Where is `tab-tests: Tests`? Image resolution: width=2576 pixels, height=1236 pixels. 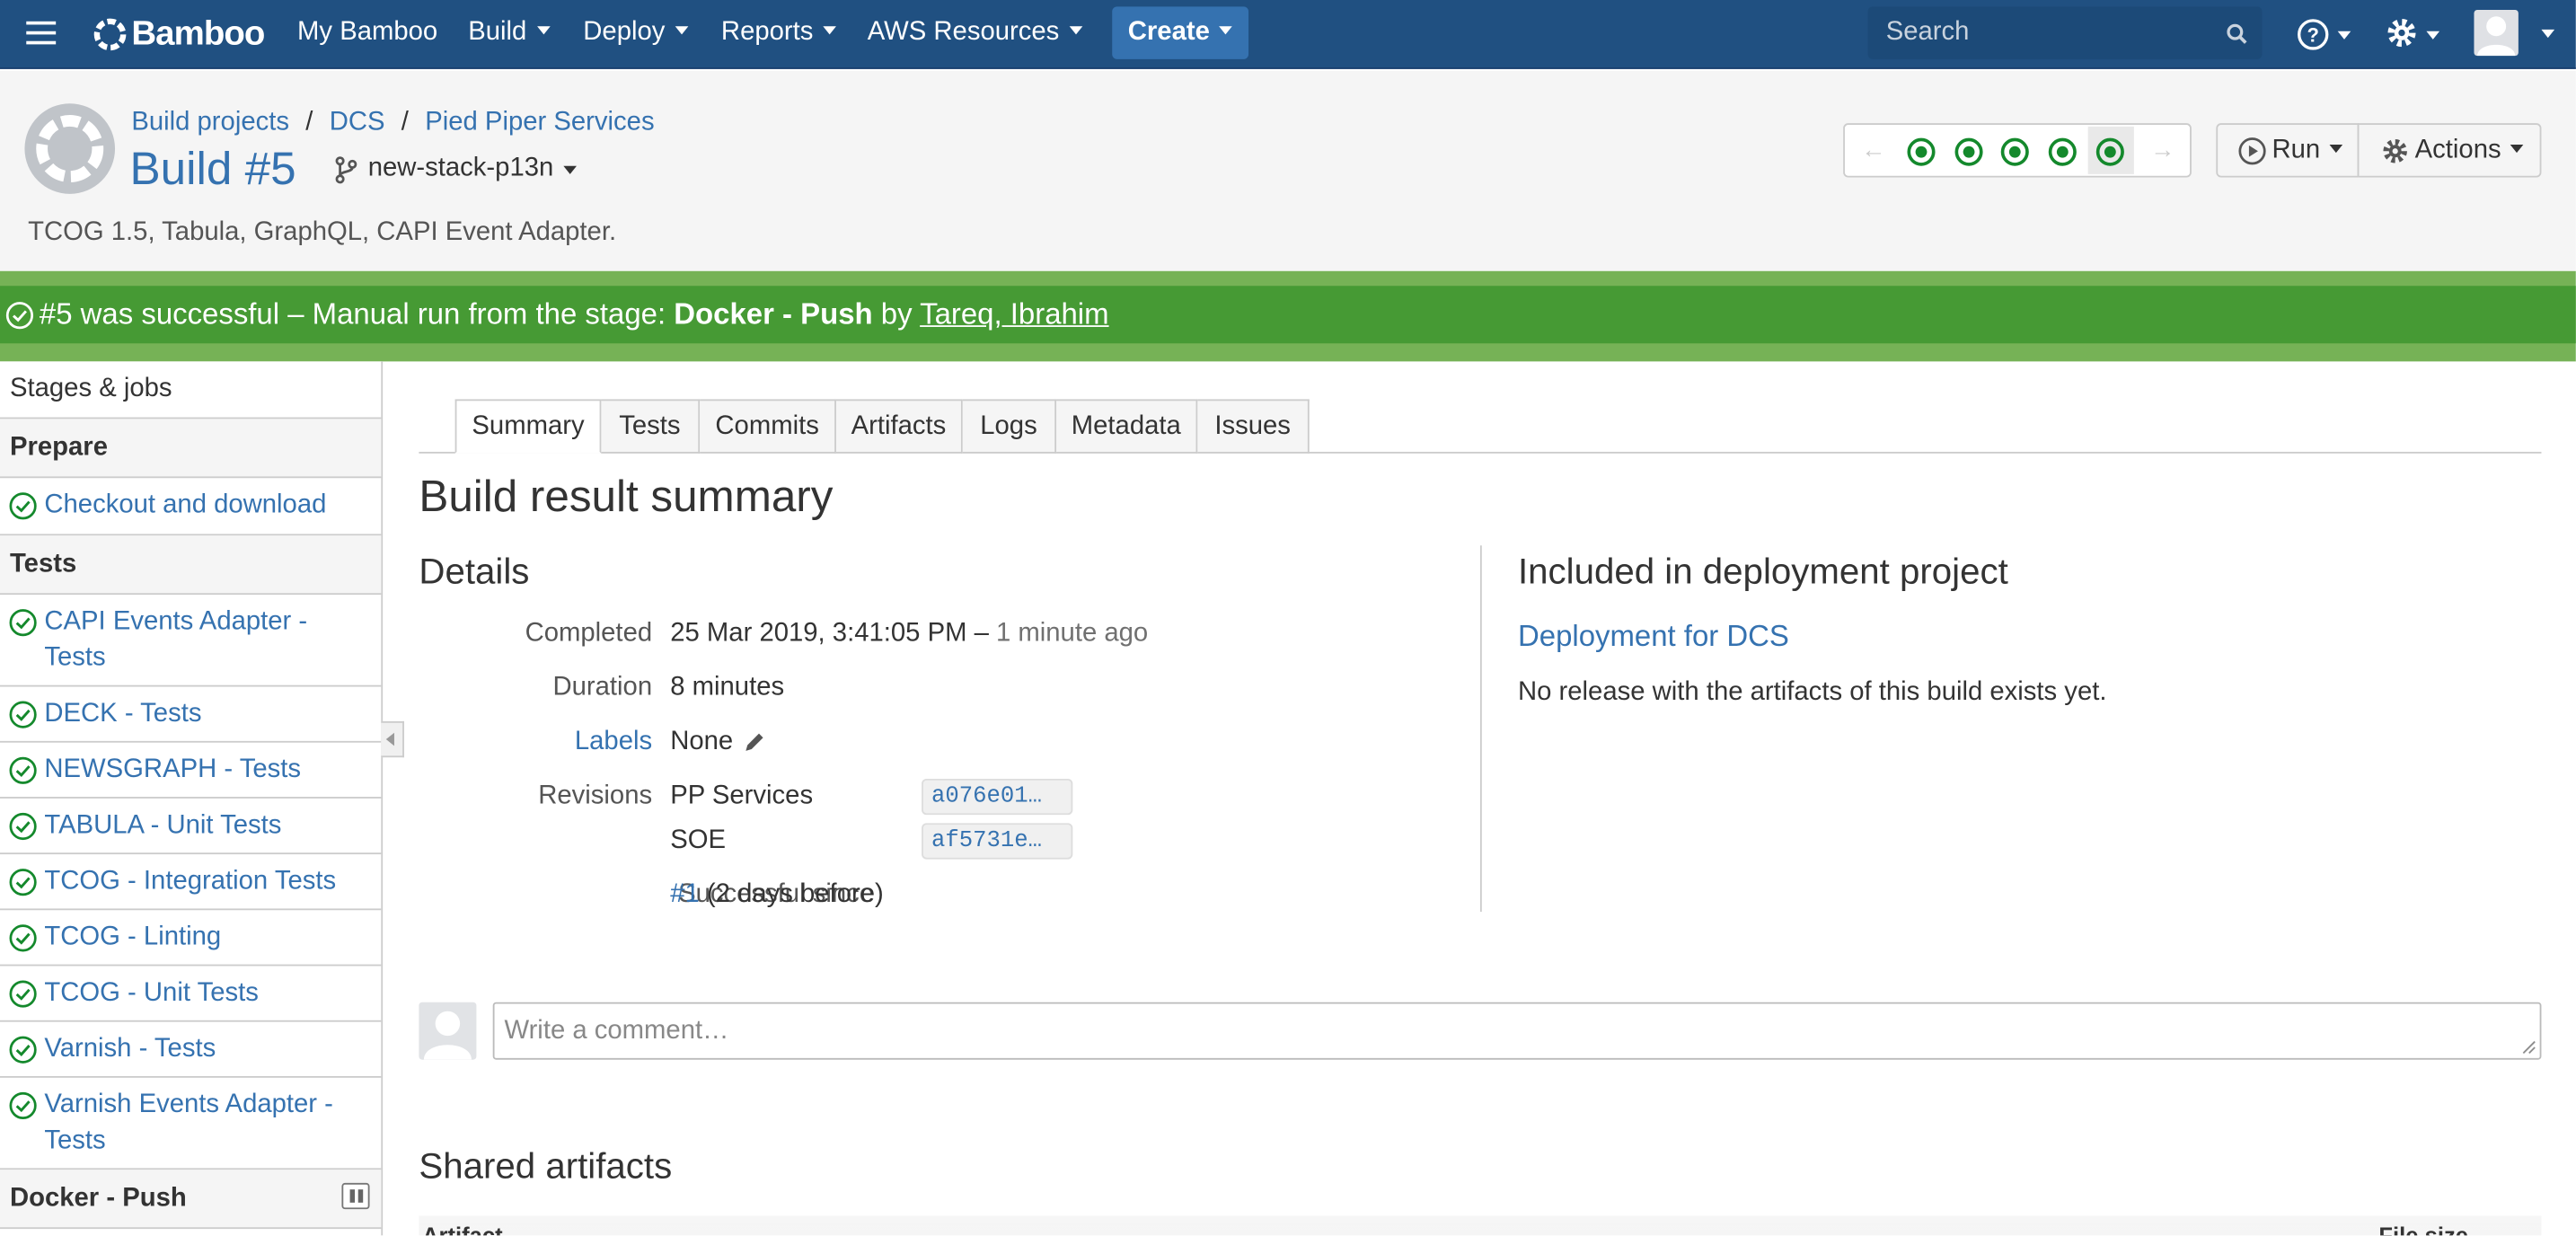 tab-tests: Tests is located at coordinates (651, 427).